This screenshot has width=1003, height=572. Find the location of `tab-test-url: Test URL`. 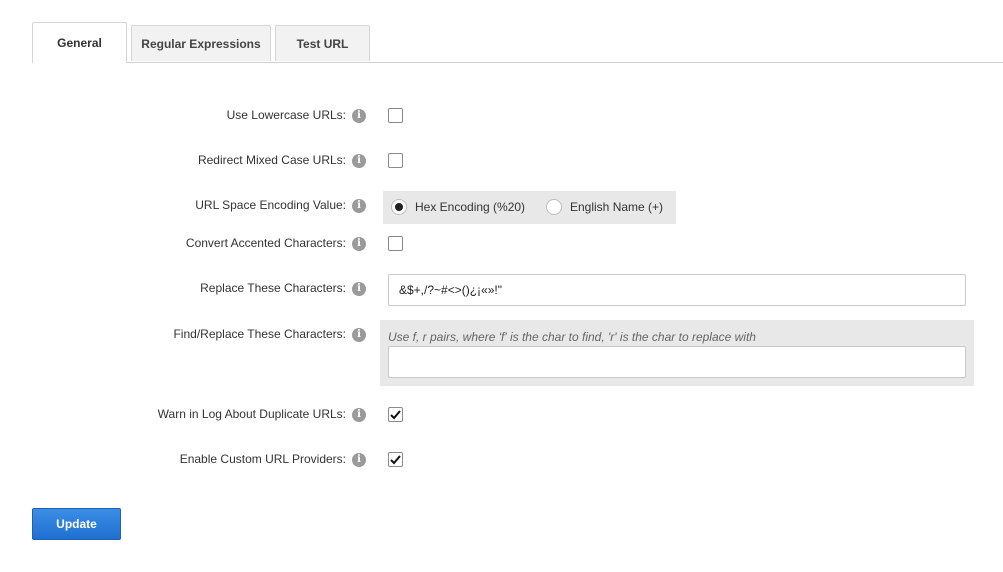

tab-test-url: Test URL is located at coordinates (322, 43).